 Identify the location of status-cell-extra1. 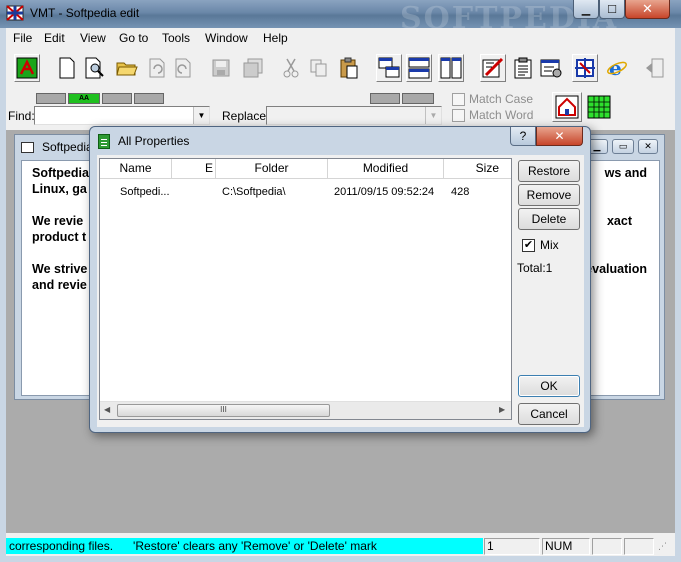
(607, 546).